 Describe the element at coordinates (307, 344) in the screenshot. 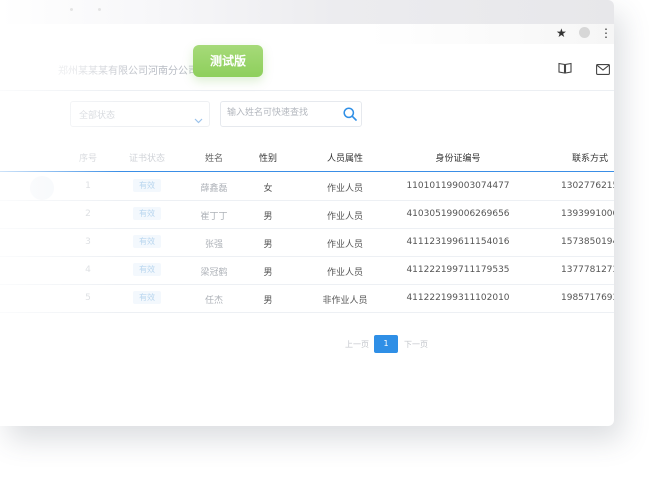

I see `pagination: 上一页 1 下一页` at that location.